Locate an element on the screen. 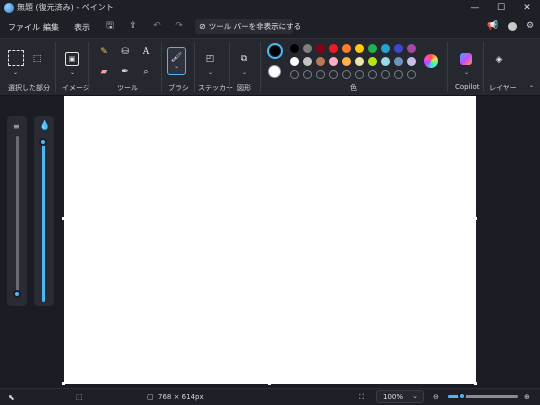 The image size is (540, 405). image-crop-button: ▣ is located at coordinates (72, 59).